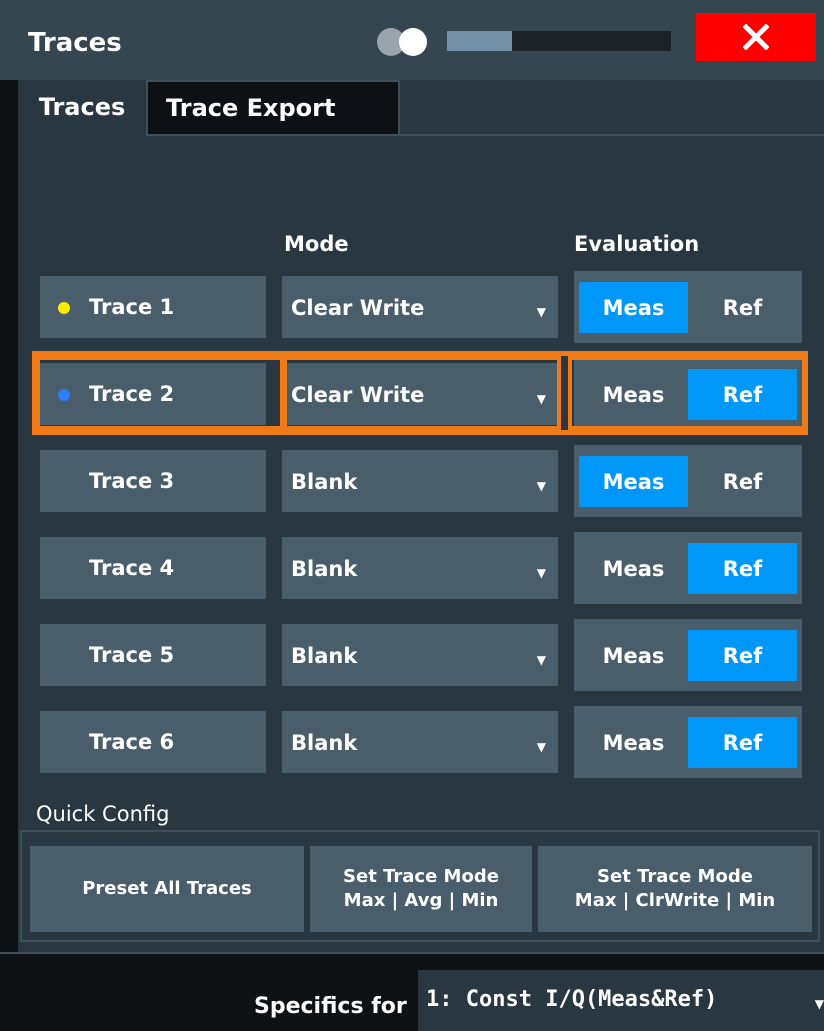 This screenshot has height=1031, width=824. I want to click on trace-3-button: Trace 3, so click(153, 481).